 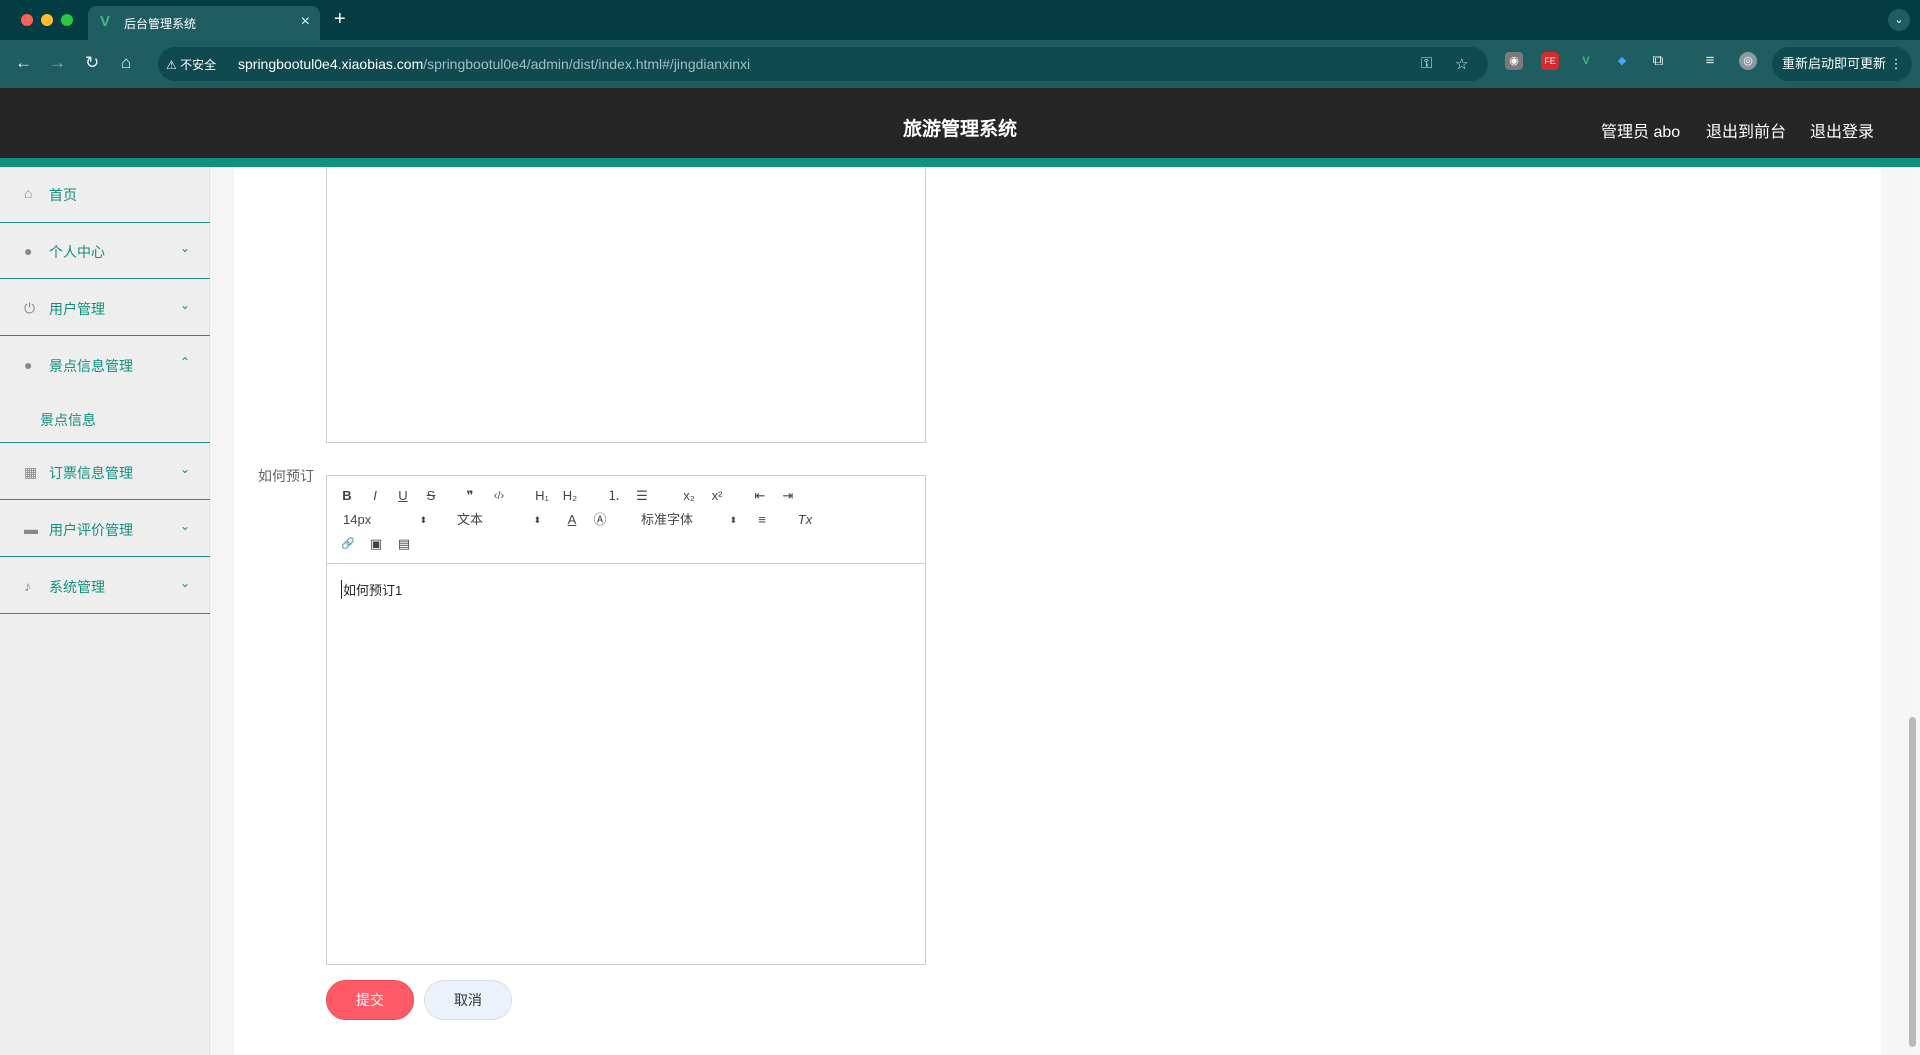 I want to click on browser-tab-active: V 后台管理系统 ×, so click(x=204, y=23).